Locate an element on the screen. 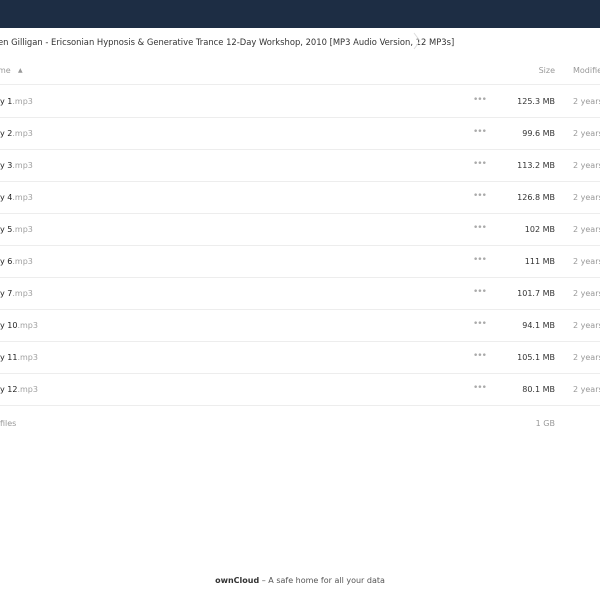  summary-total-size: 1 GB is located at coordinates (545, 423).